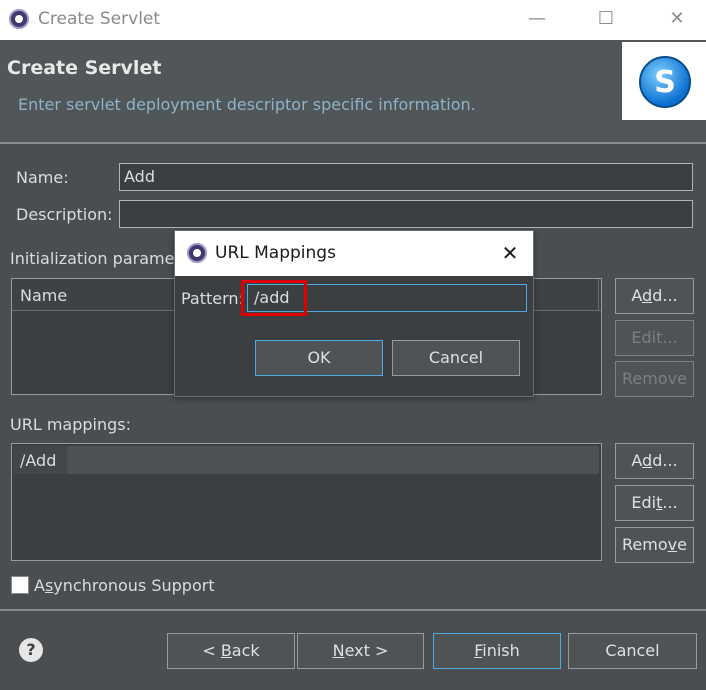  What do you see at coordinates (64, 214) in the screenshot?
I see `description-label: Description:` at bounding box center [64, 214].